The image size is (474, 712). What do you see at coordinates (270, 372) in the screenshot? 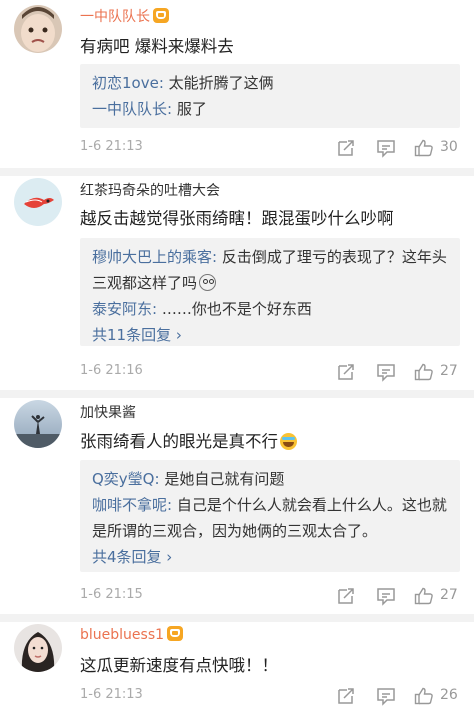
I see `comment-meta: 1-6 21:16 27` at bounding box center [270, 372].